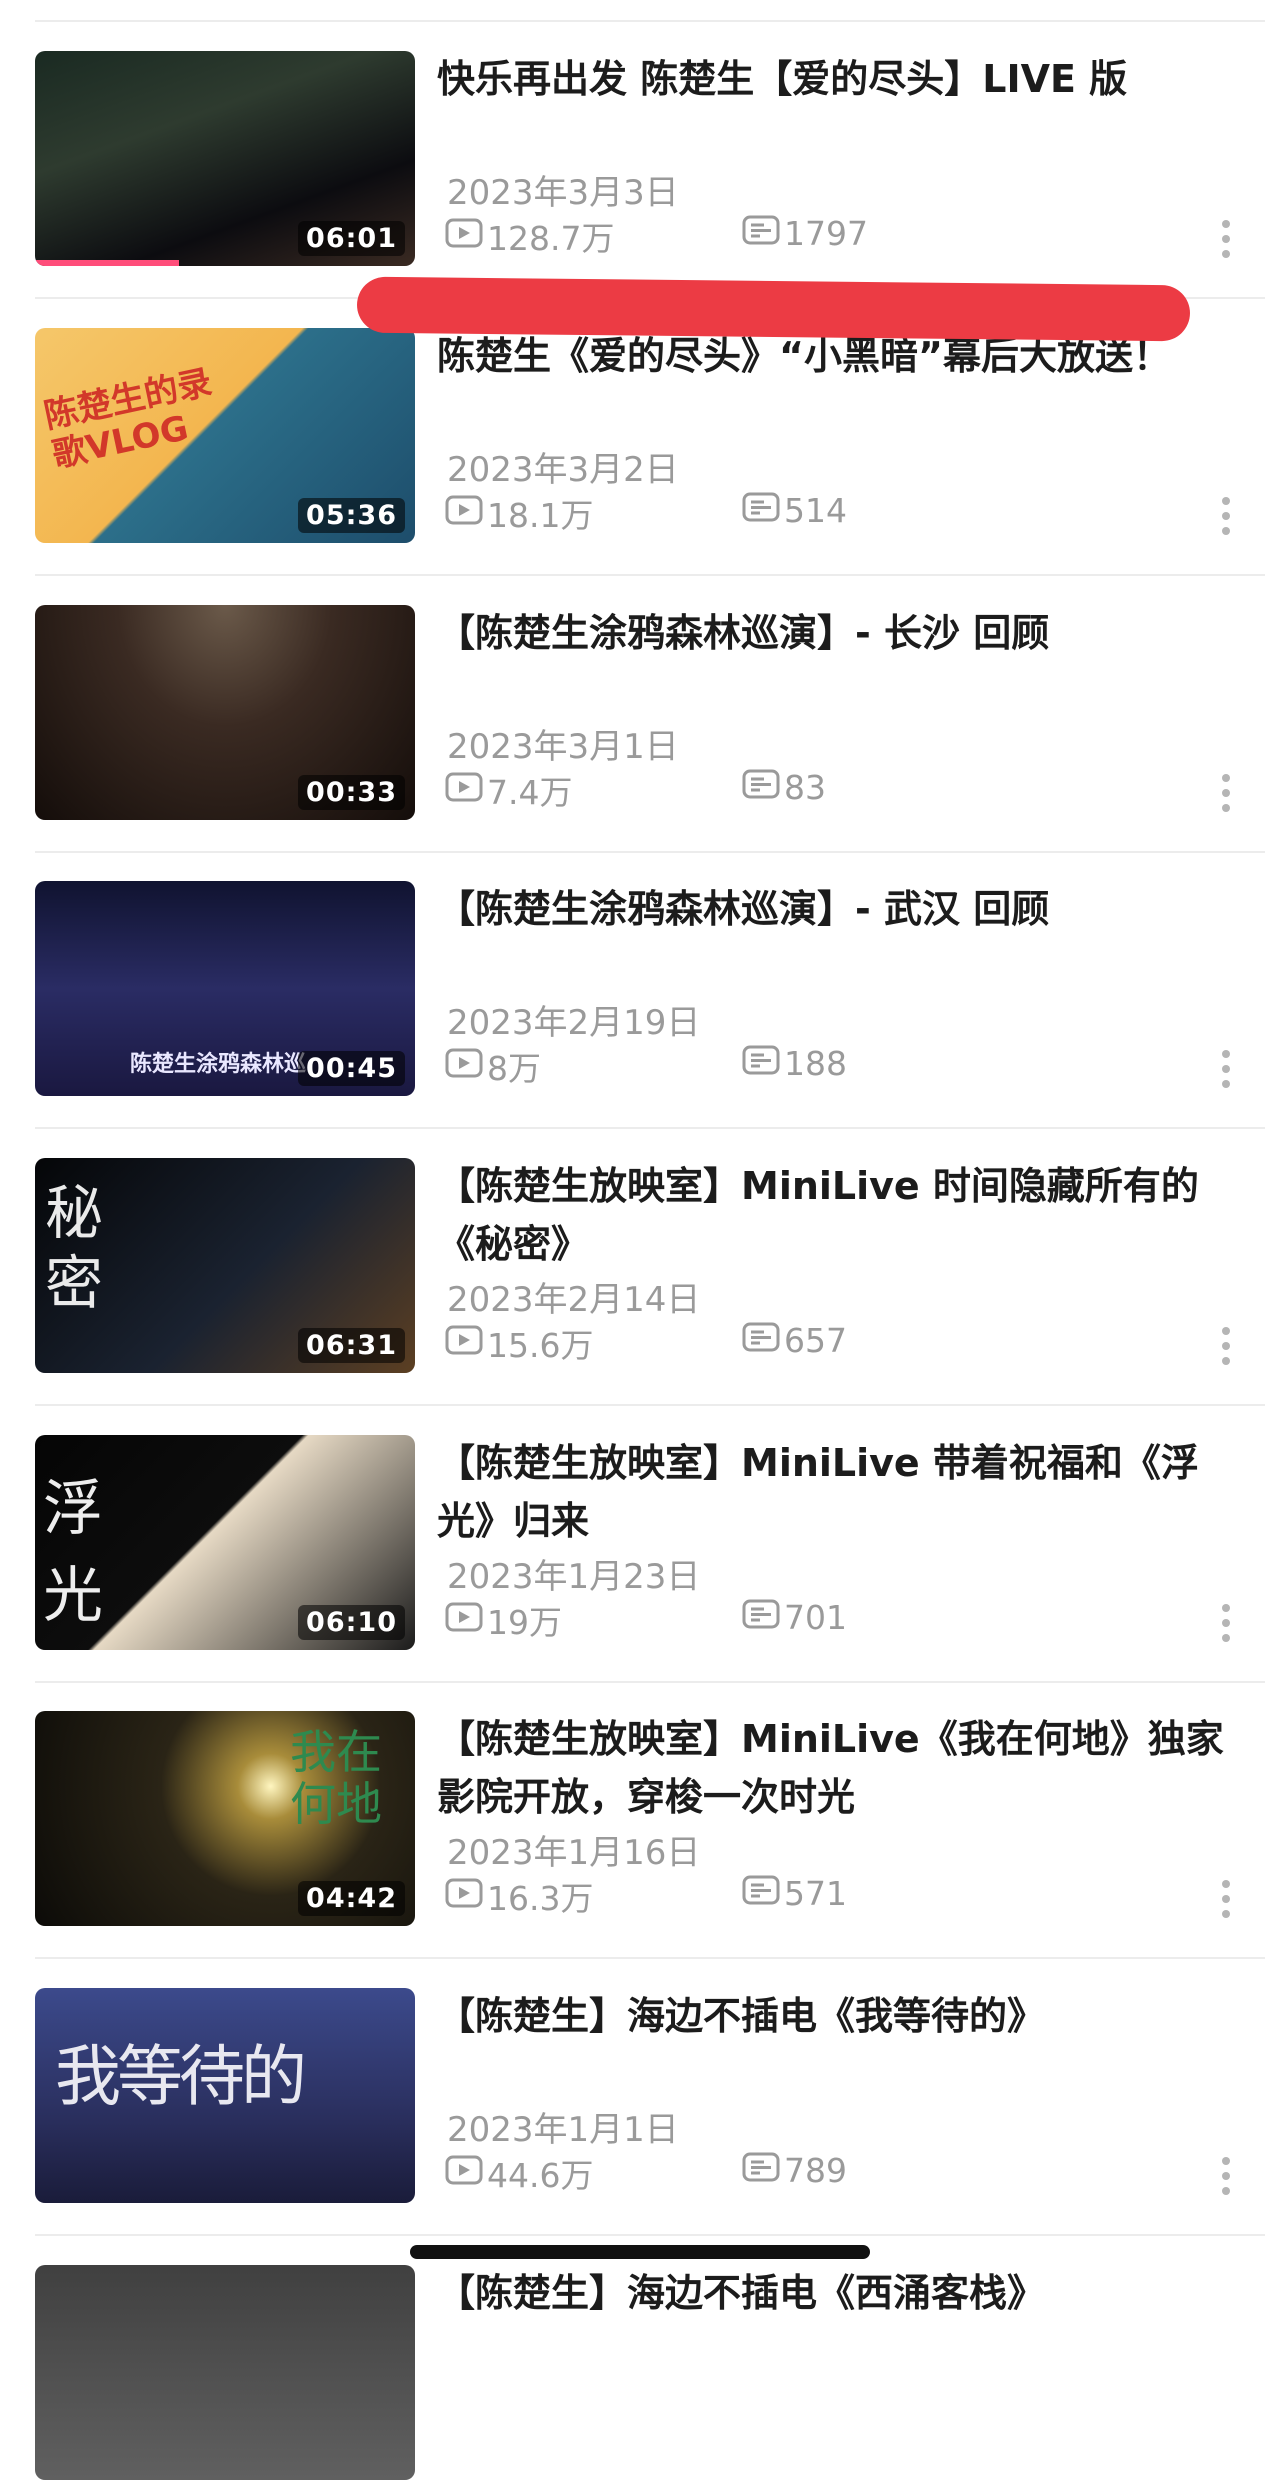  I want to click on thumbnail-caption: 我等待的, so click(181, 2076).